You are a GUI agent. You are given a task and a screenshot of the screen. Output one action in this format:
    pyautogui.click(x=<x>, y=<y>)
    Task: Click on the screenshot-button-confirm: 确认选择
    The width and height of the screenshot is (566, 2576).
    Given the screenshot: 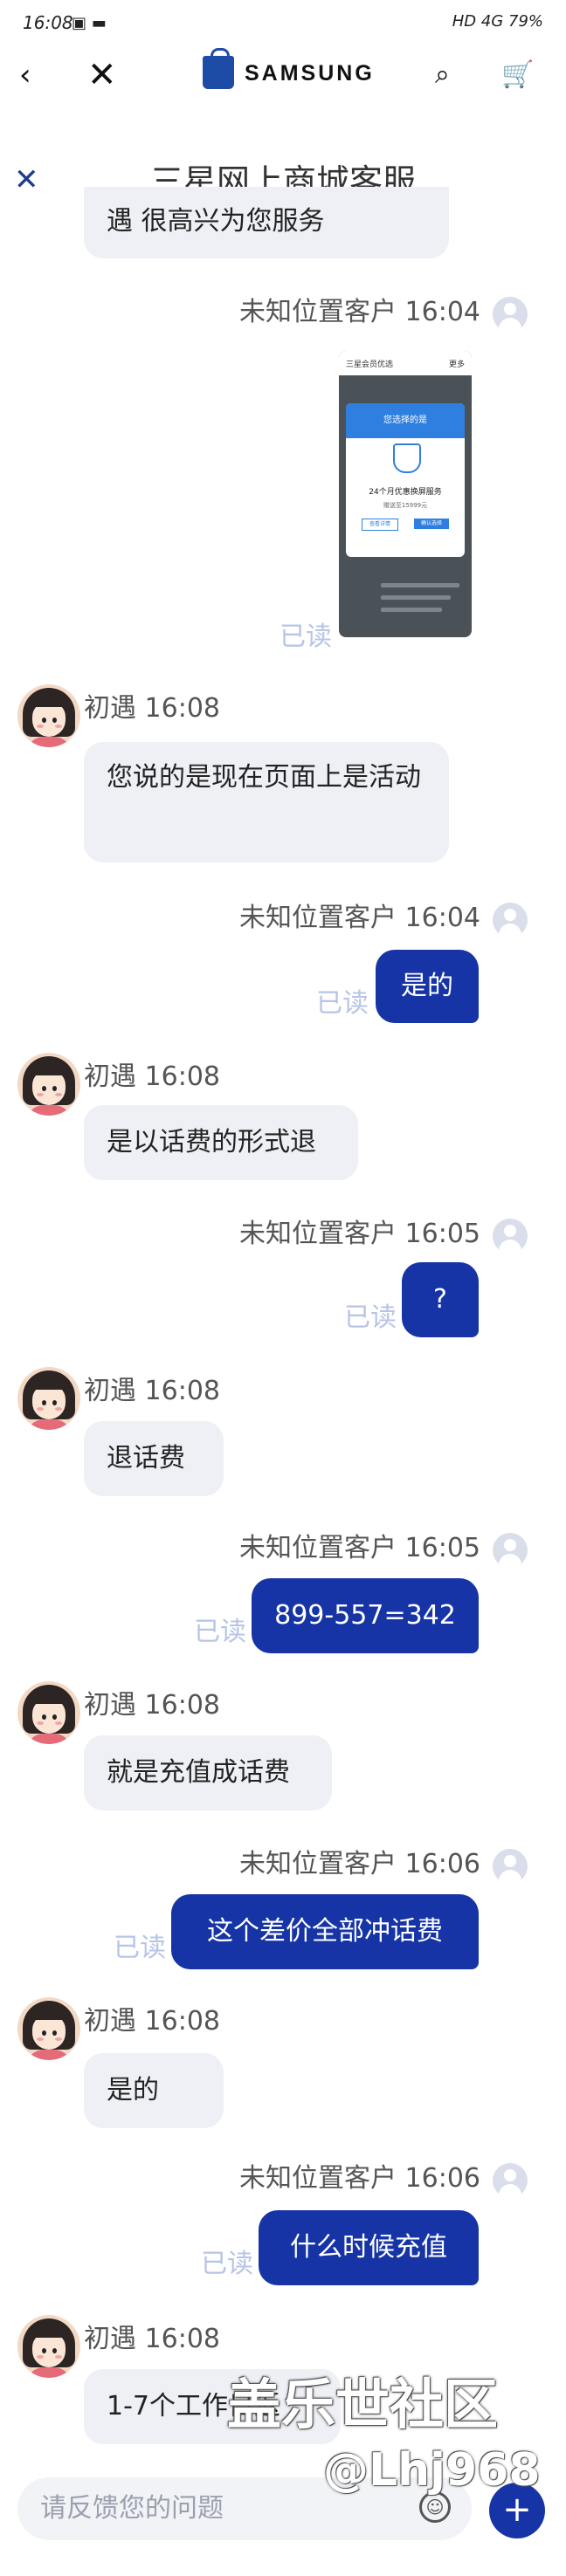 What is the action you would take?
    pyautogui.click(x=431, y=524)
    